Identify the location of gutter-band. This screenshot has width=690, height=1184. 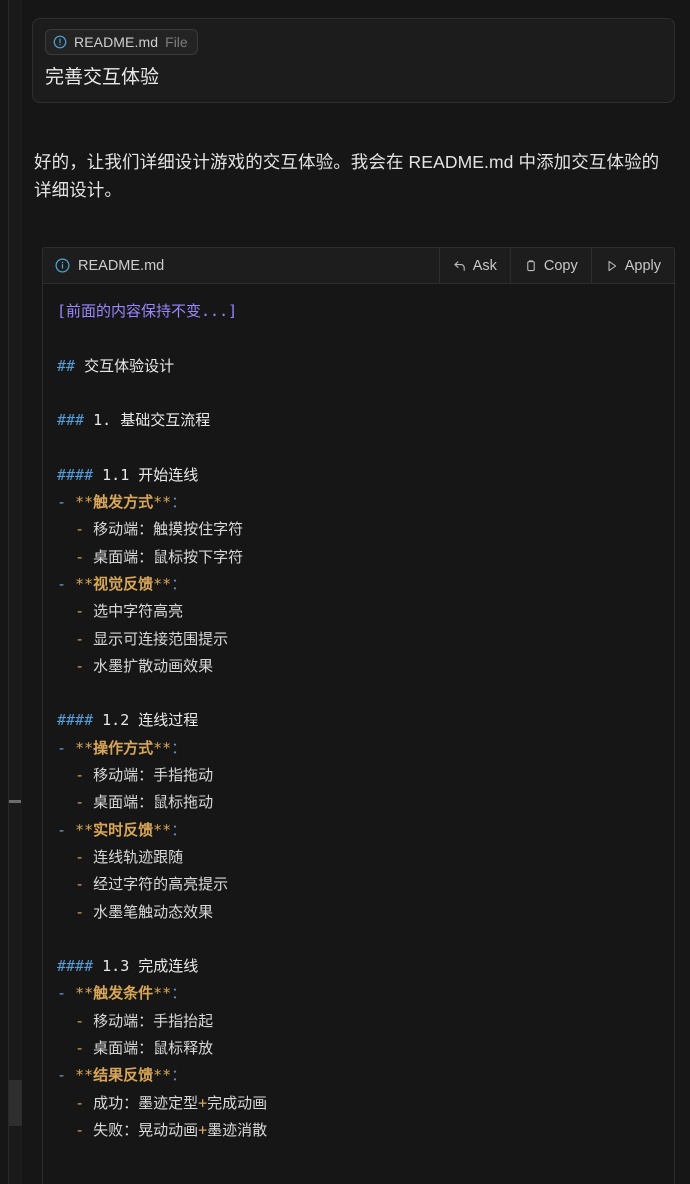
(16, 1103).